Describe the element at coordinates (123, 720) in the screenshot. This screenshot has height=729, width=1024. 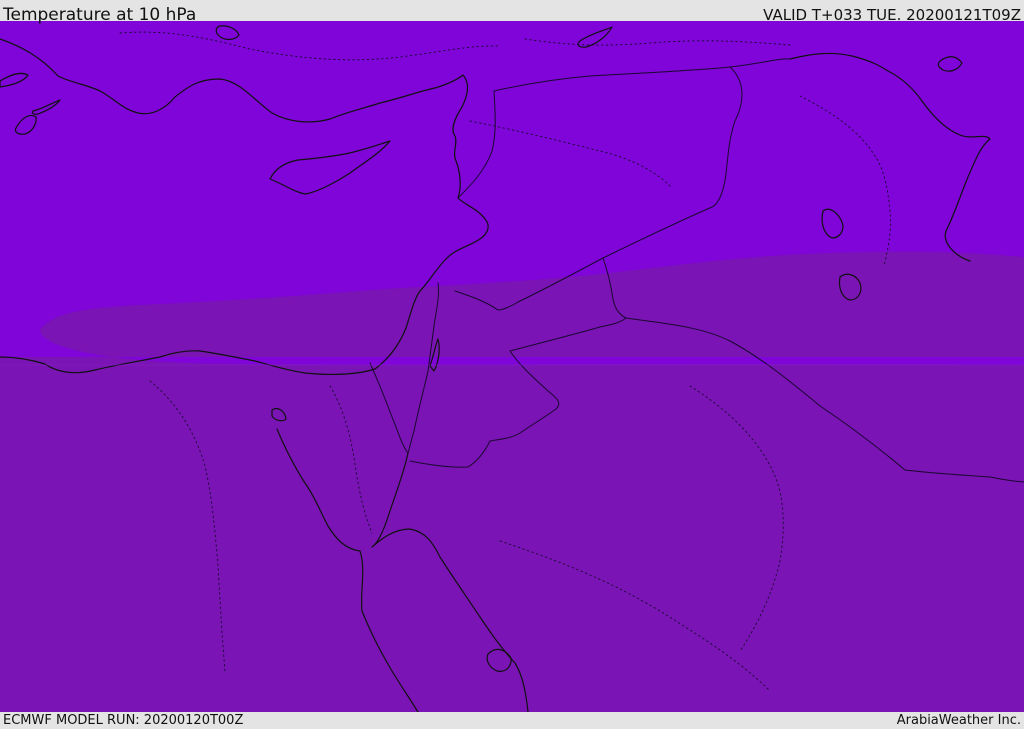
I see `model-run: ECMWF MODEL RUN: 20200120T00Z` at that location.